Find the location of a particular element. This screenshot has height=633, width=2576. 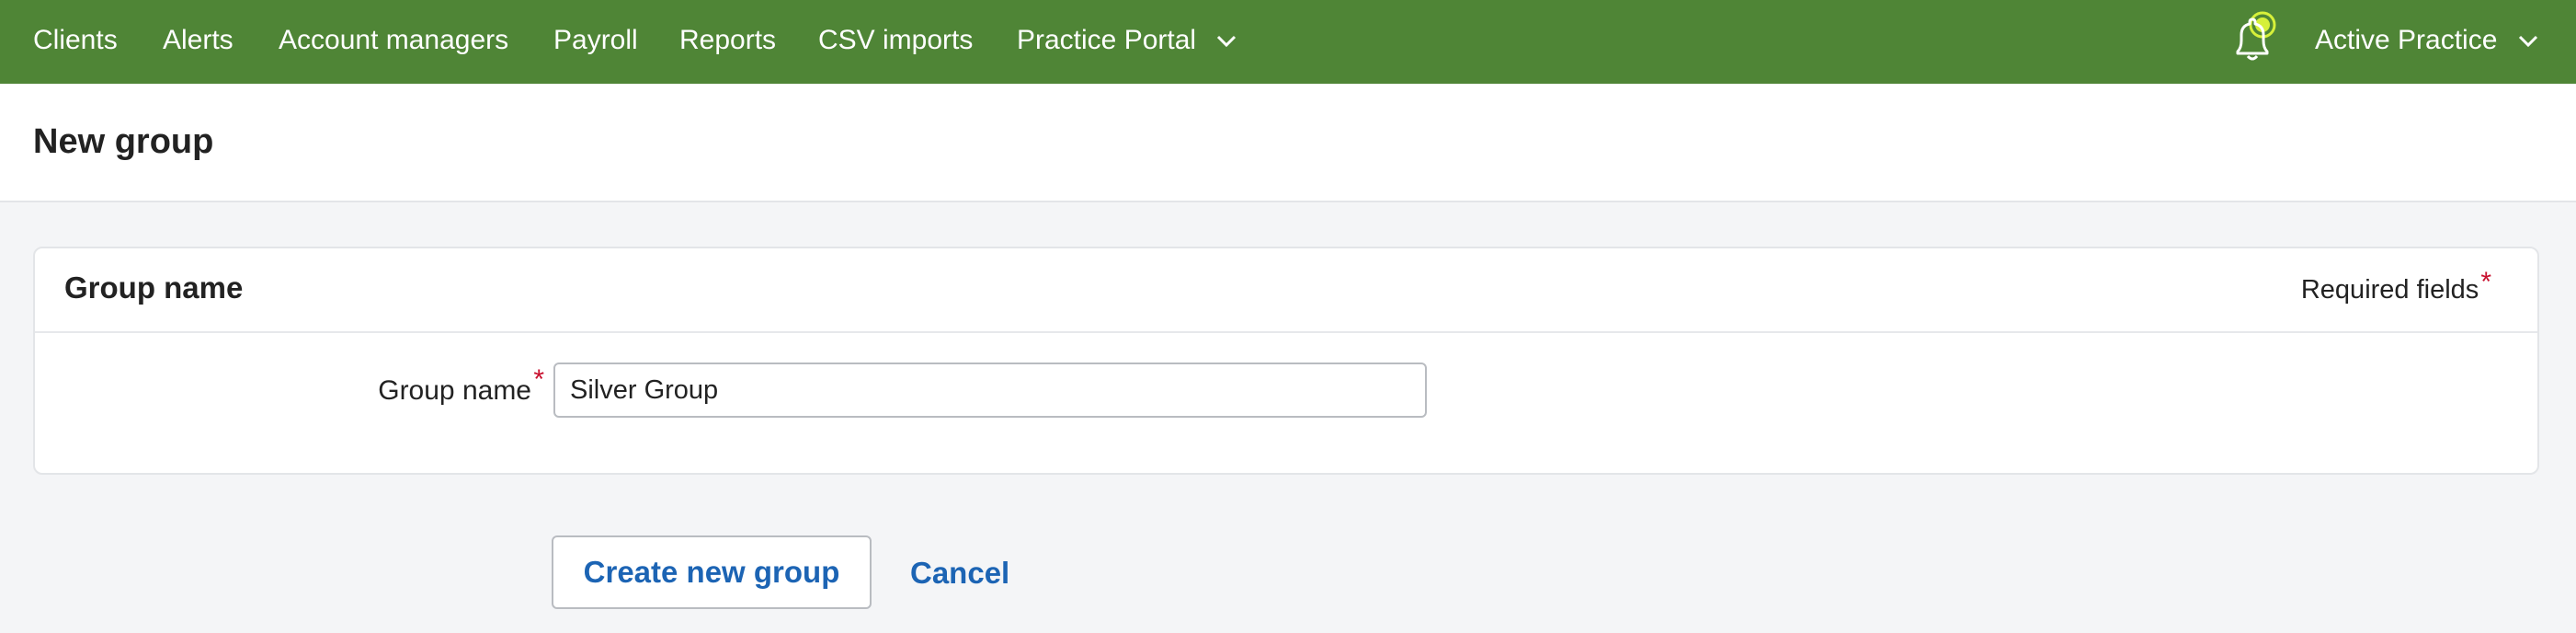

card-title: Group name is located at coordinates (154, 287).